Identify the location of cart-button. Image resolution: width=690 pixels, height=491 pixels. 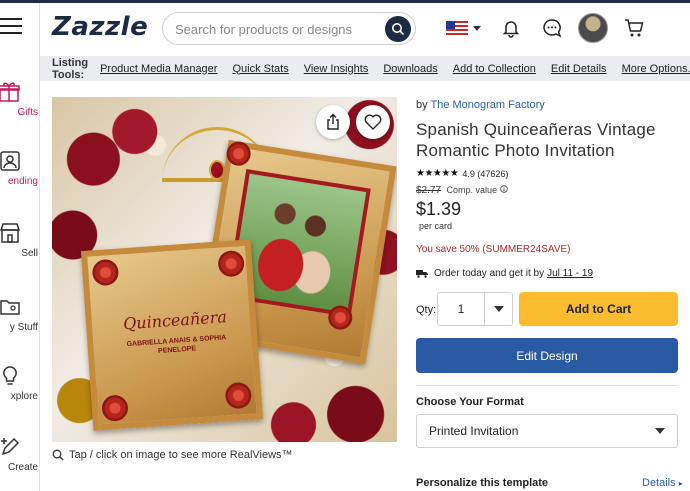
(634, 28).